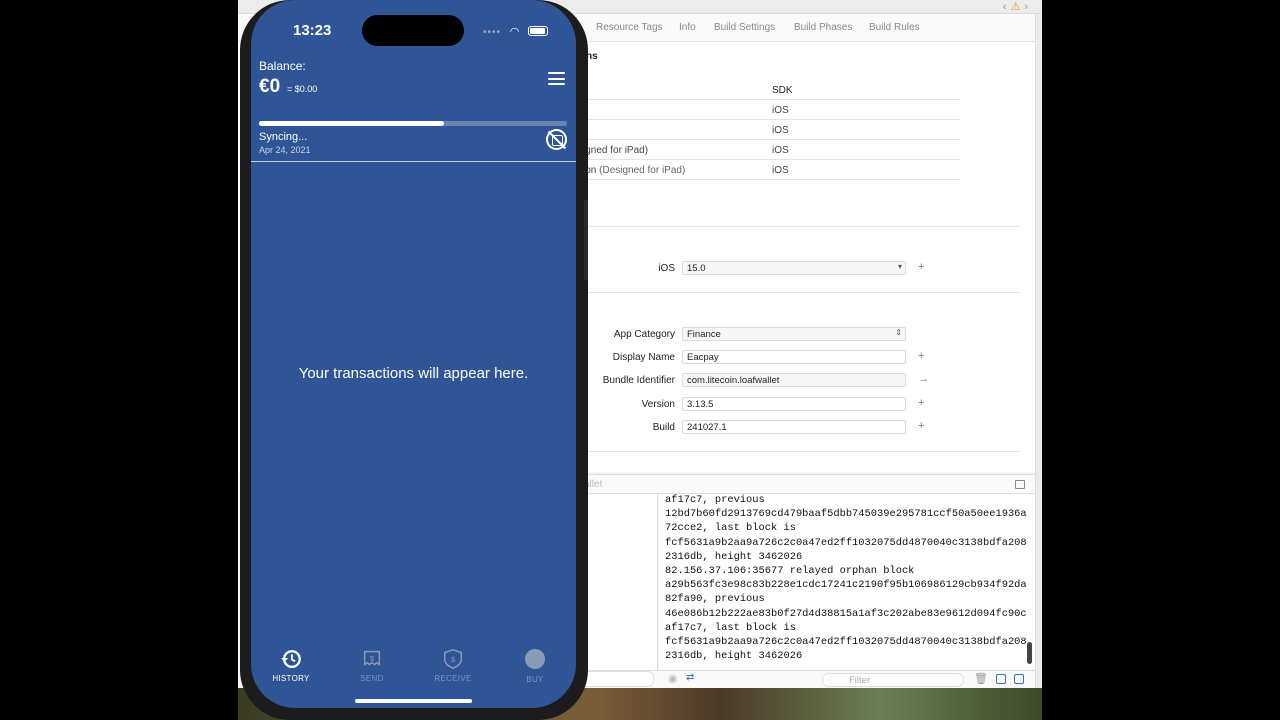 This screenshot has width=1280, height=720. What do you see at coordinates (794, 427) in the screenshot?
I see `build-field: 241027.1` at bounding box center [794, 427].